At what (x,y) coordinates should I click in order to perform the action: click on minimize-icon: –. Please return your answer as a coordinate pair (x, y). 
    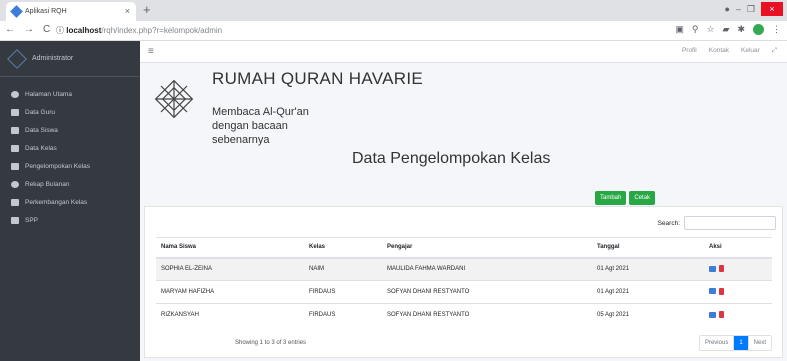
    Looking at the image, I should click on (738, 9).